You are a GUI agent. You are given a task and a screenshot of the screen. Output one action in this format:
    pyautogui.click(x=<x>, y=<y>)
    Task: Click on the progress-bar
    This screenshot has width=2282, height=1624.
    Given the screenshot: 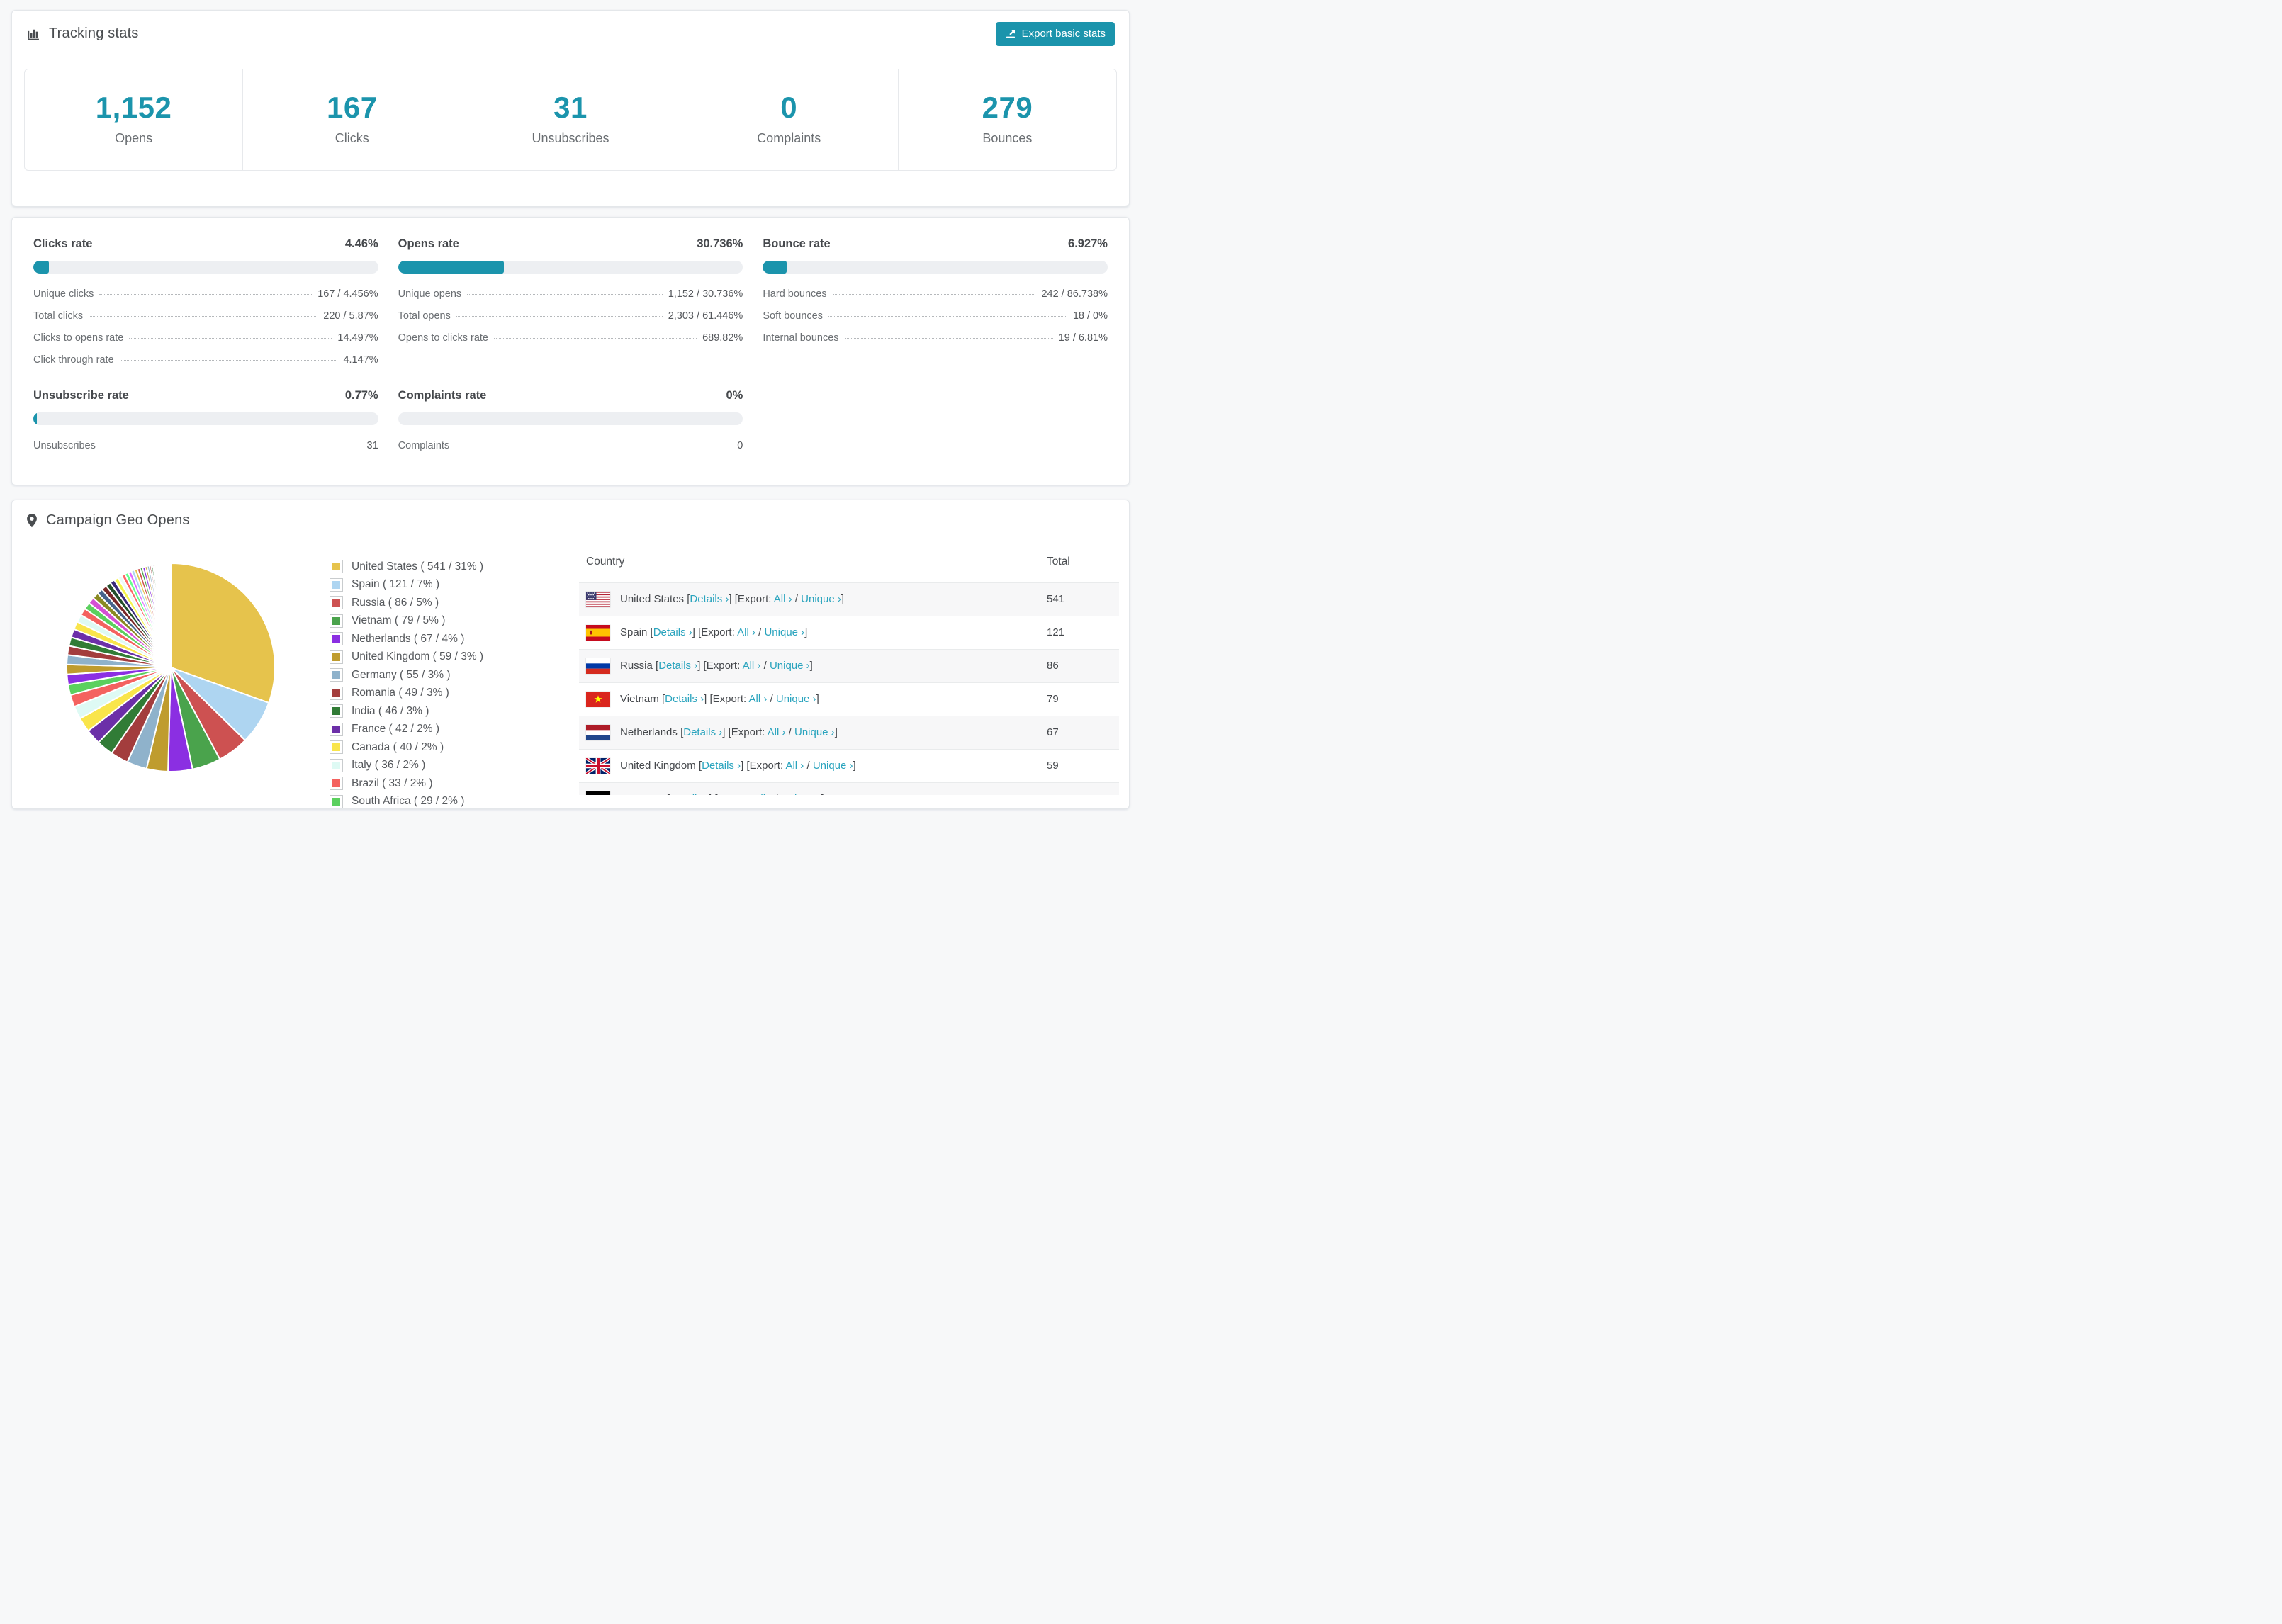 What is the action you would take?
    pyautogui.click(x=570, y=268)
    